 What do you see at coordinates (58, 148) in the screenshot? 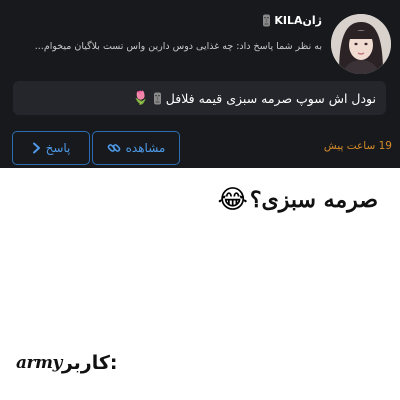
I see `reply-label: پاسخ` at bounding box center [58, 148].